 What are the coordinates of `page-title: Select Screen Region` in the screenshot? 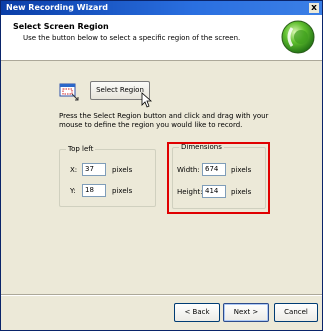 It's located at (61, 26).